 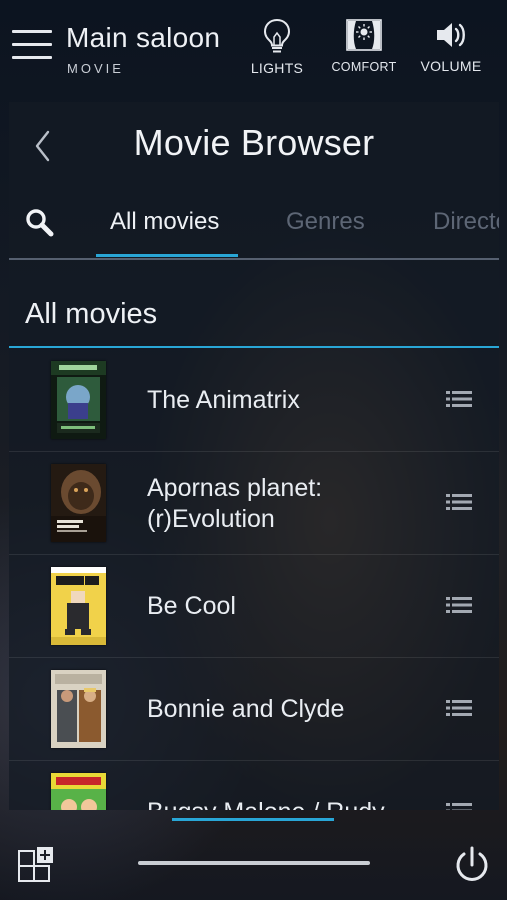 What do you see at coordinates (451, 66) in the screenshot?
I see `volume-label: VOLUME` at bounding box center [451, 66].